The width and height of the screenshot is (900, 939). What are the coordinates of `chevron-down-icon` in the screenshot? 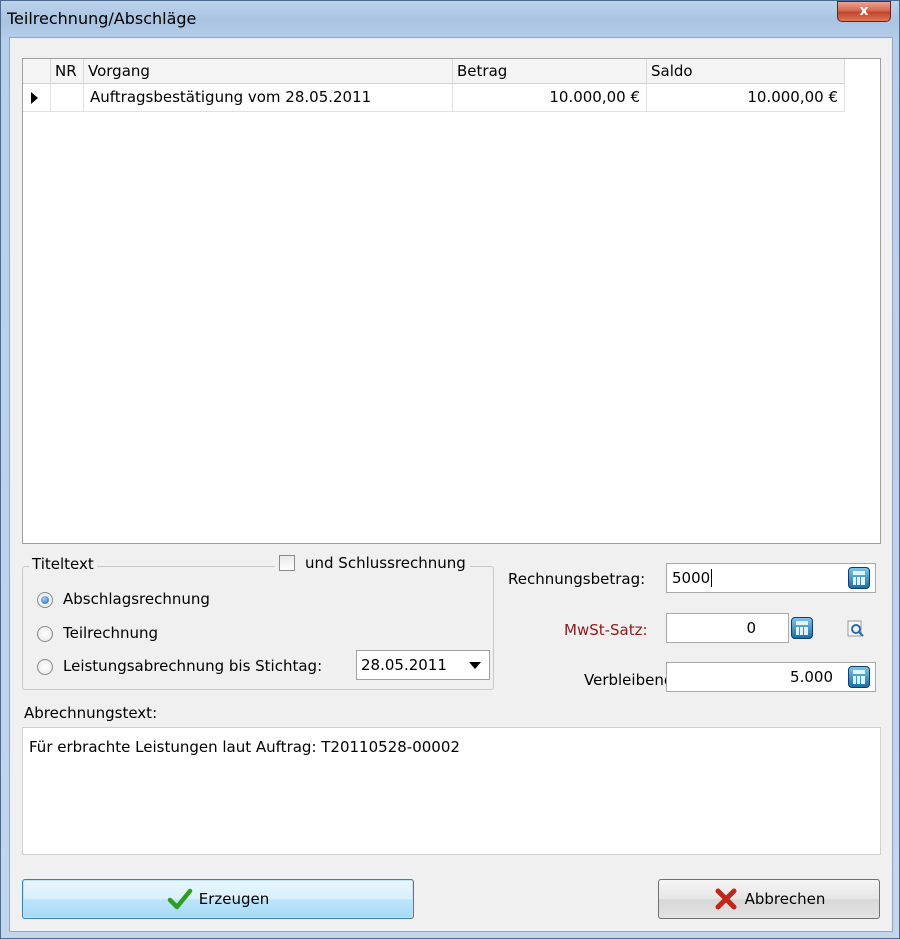 It's located at (475, 665).